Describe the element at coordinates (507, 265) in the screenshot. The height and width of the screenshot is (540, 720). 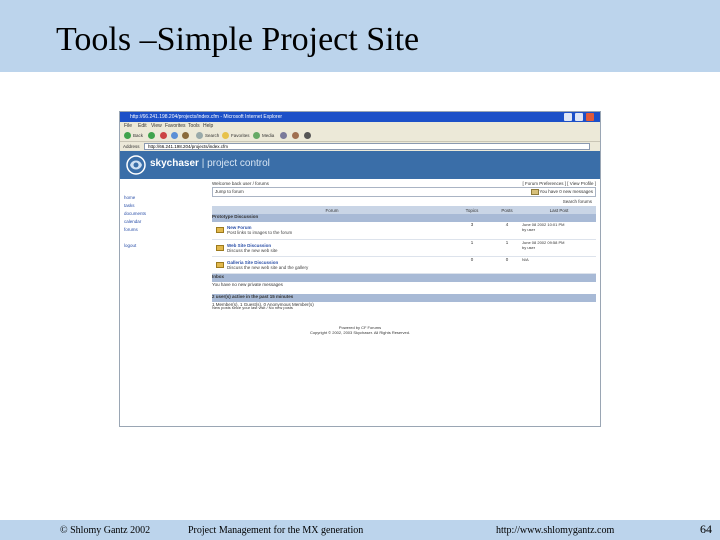
I see `post-count: 0` at that location.